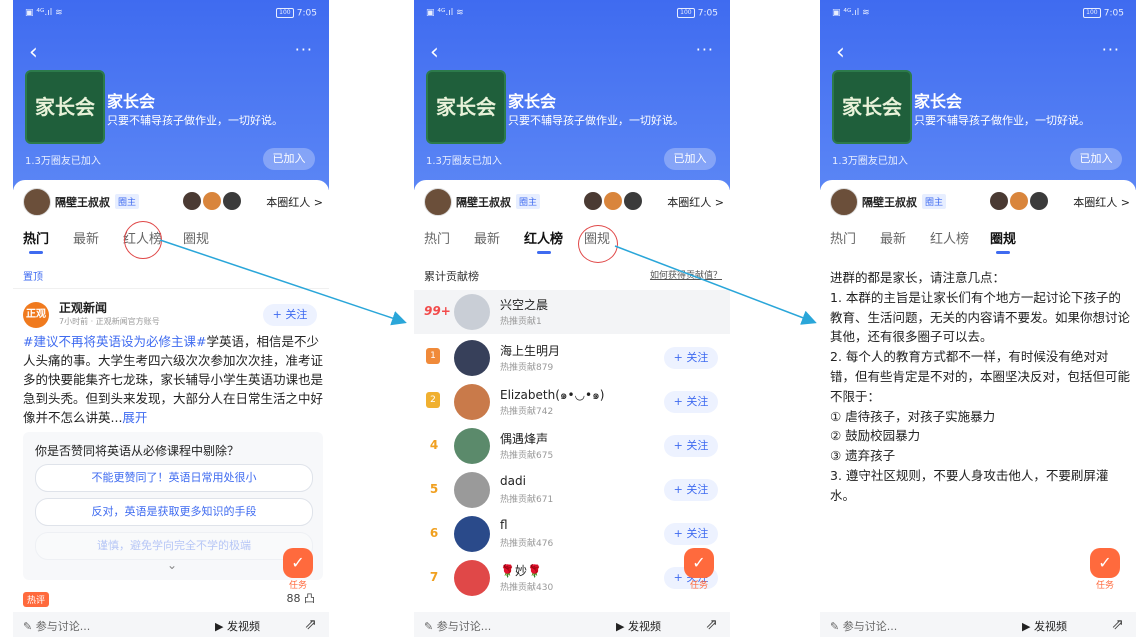  I want to click on arrow-to-rules, so click(715, 285).